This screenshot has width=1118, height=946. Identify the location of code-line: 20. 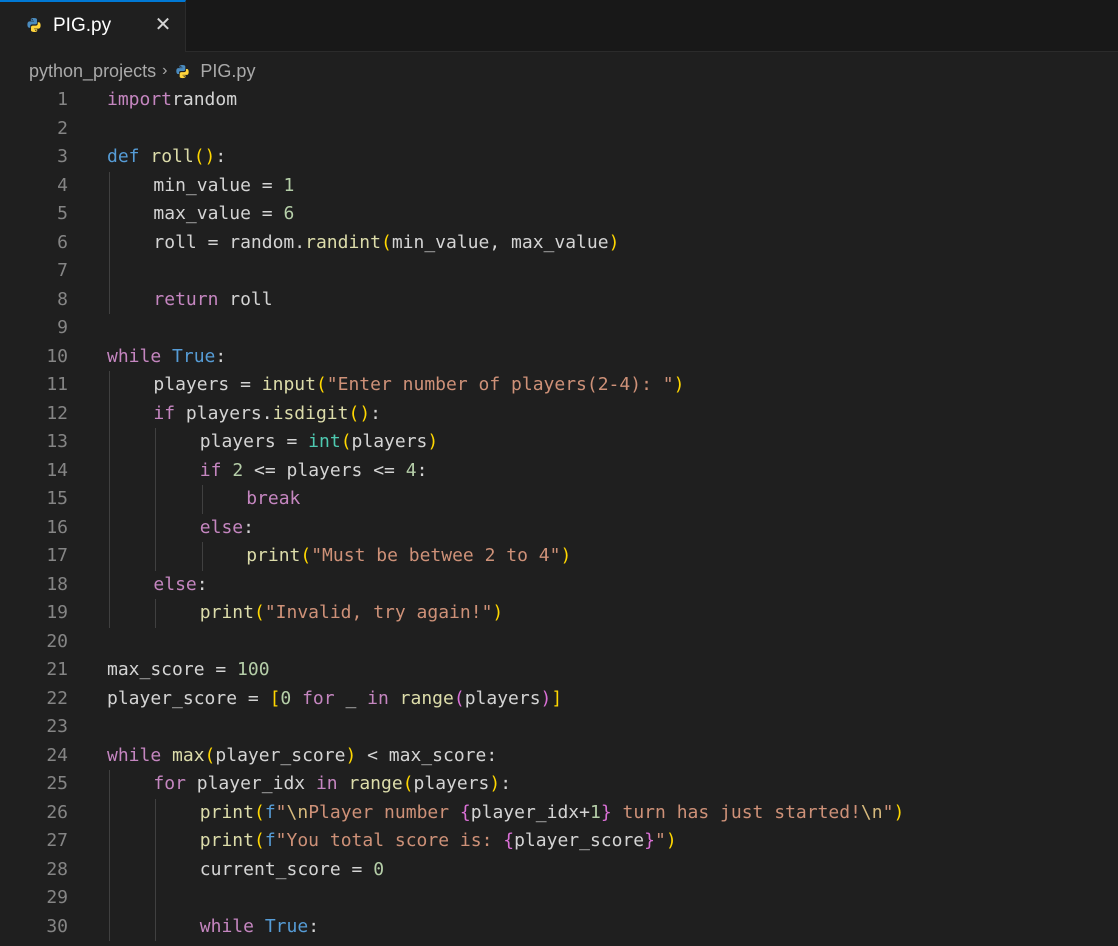
(559, 642).